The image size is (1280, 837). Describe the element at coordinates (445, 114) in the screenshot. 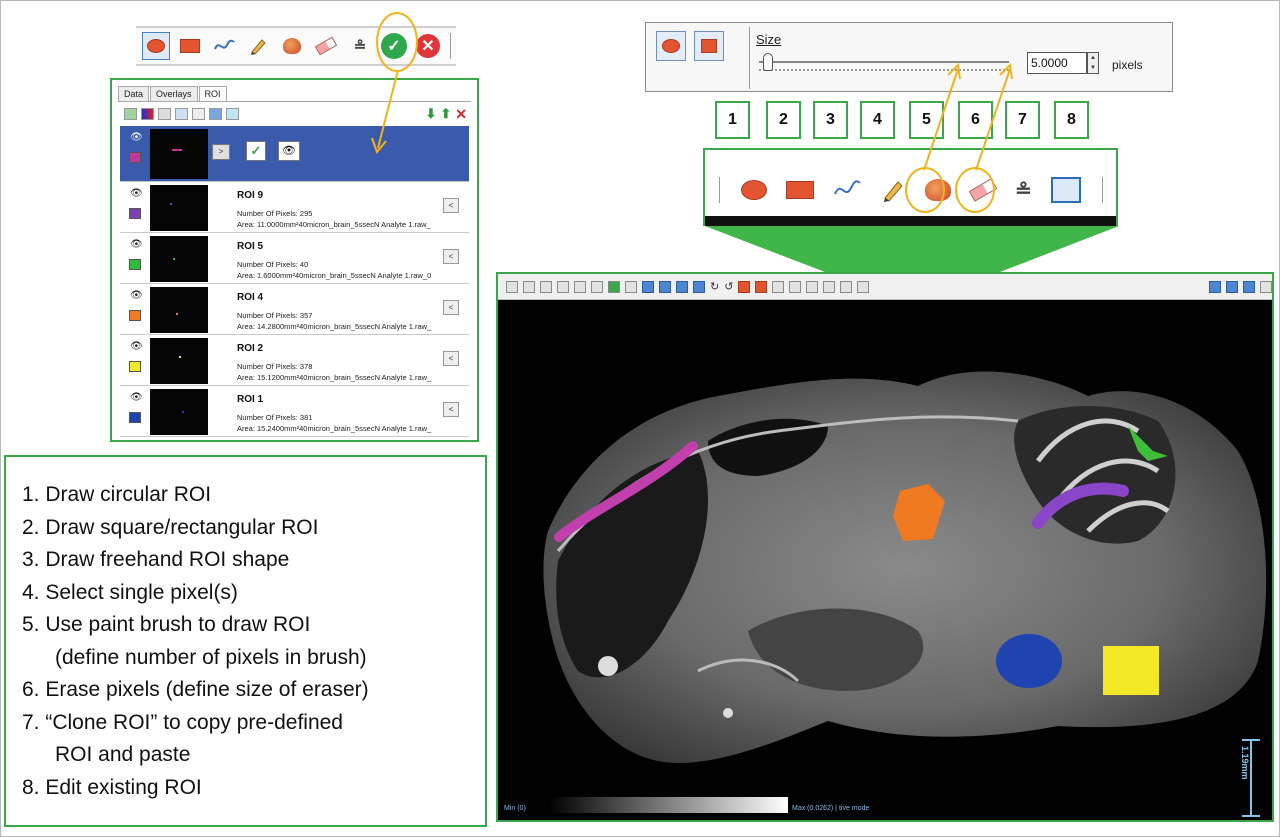

I see `move-up-icon: ⬆` at that location.